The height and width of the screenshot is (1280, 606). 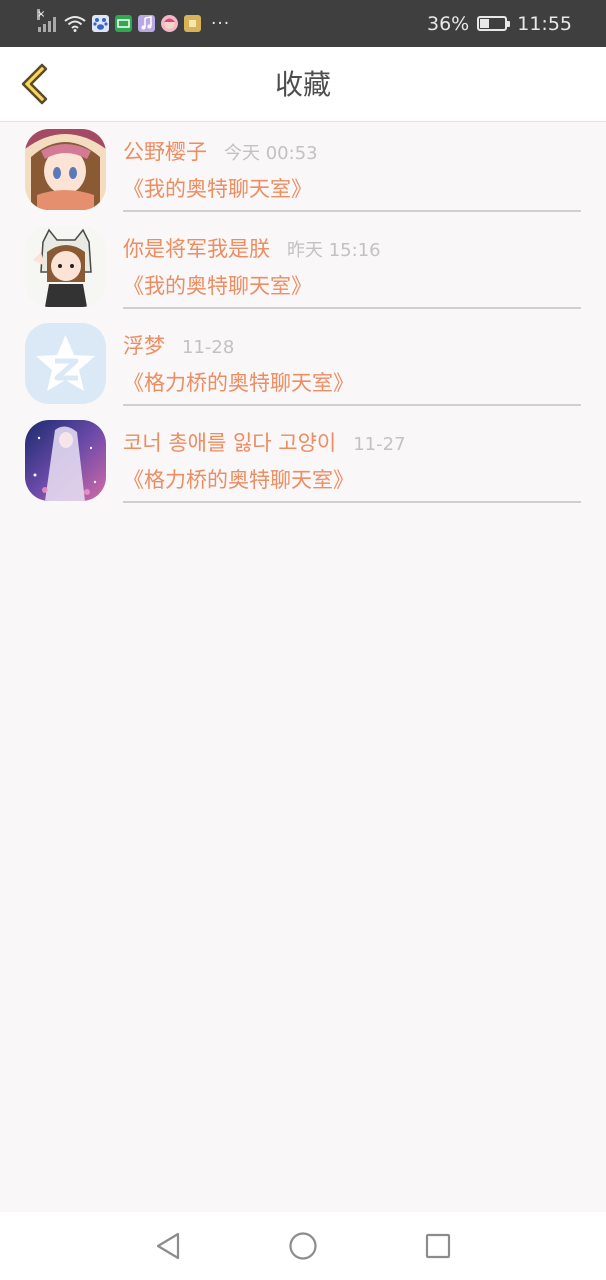 I want to click on list-item: 公野樱子 今天 00:53 《我的奥特聊天室》, so click(x=303, y=170).